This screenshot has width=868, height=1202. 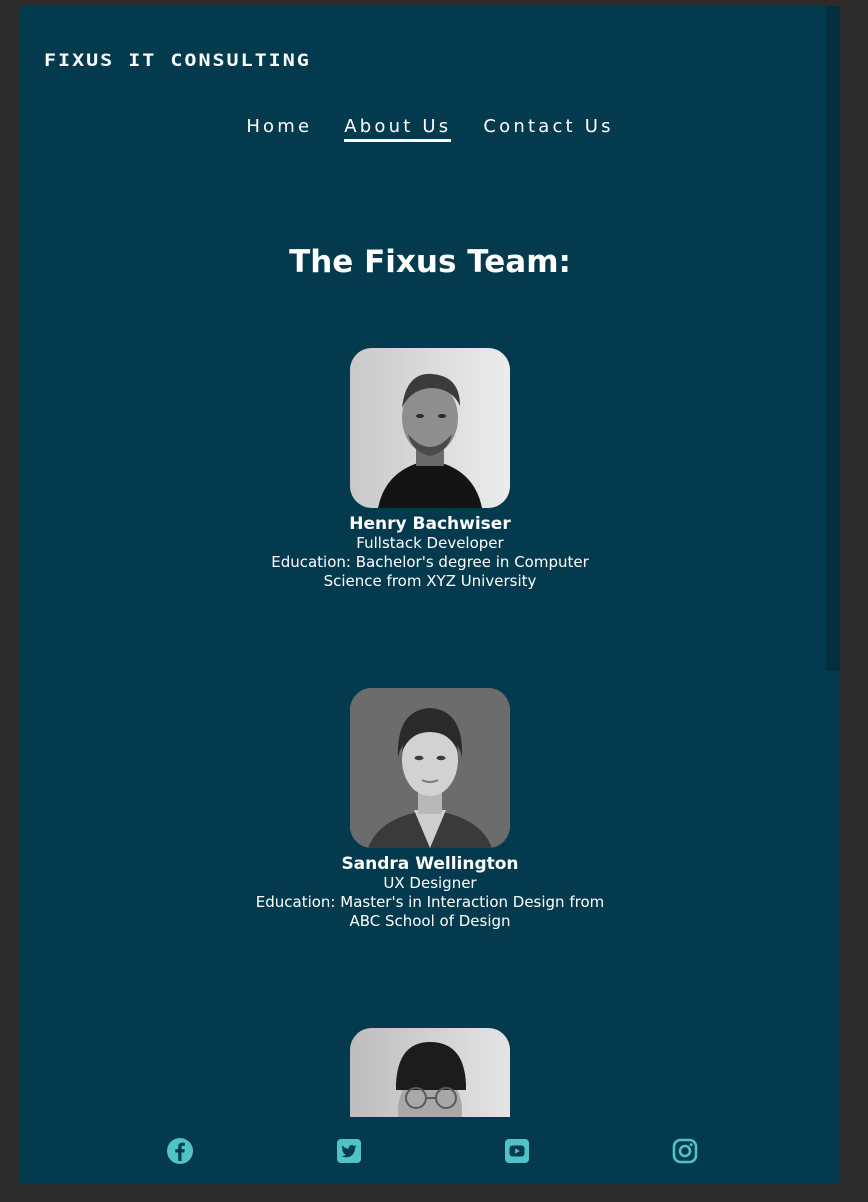 I want to click on nav-item-contact-us: Contact Us, so click(x=548, y=129).